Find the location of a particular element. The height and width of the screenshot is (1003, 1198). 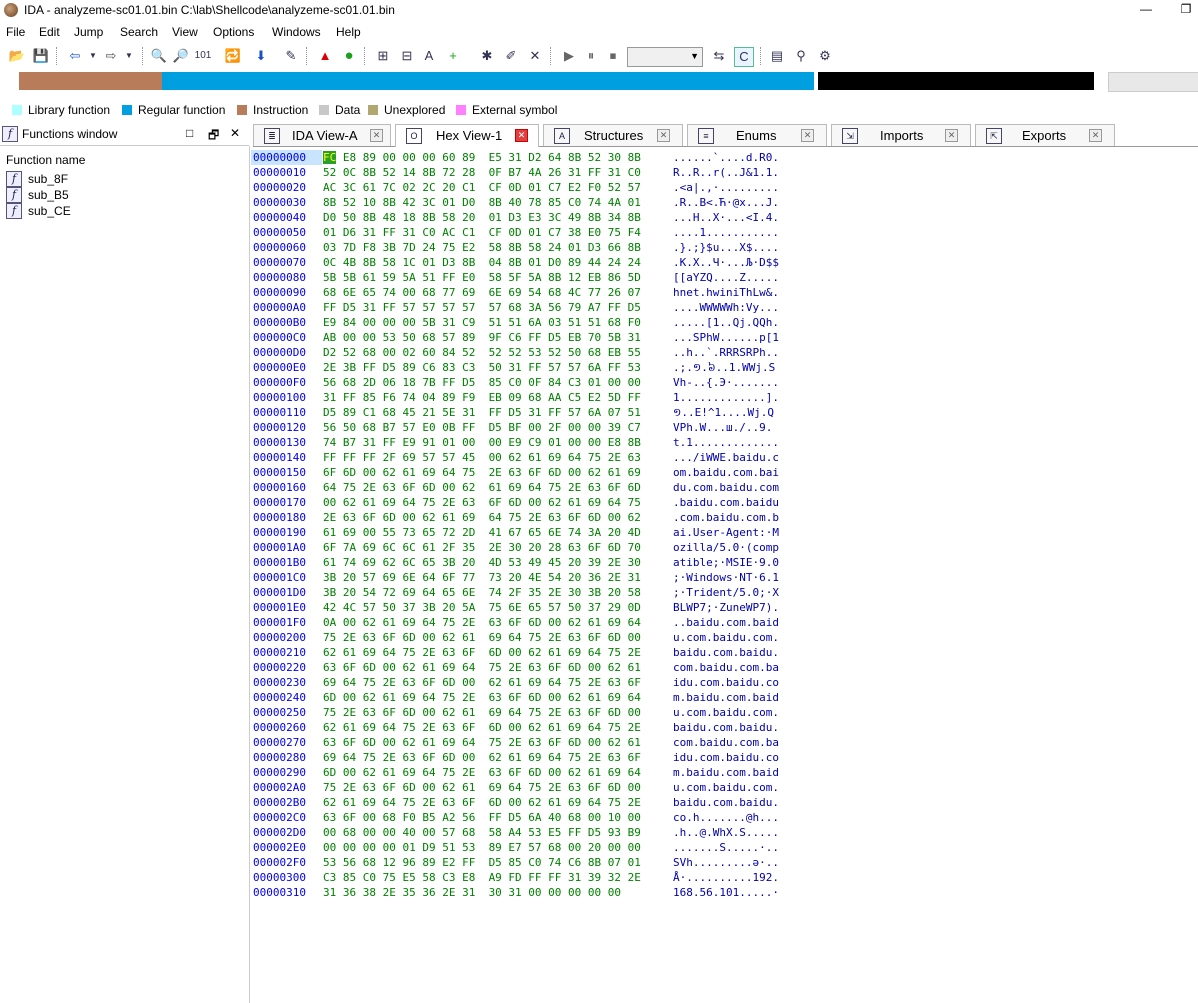

hex-ascii: ;·Trident/5.0;·X is located at coordinates (726, 592).